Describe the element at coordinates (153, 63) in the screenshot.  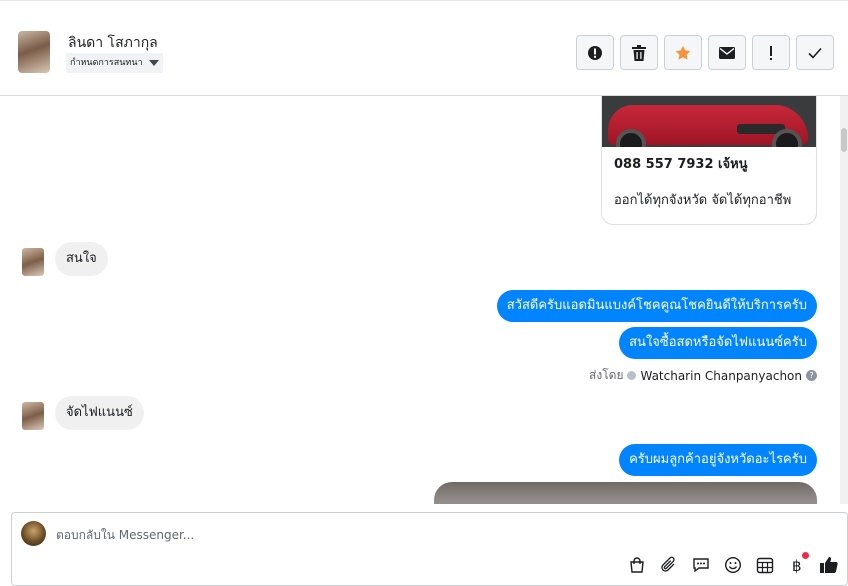
I see `caret-down-icon` at that location.